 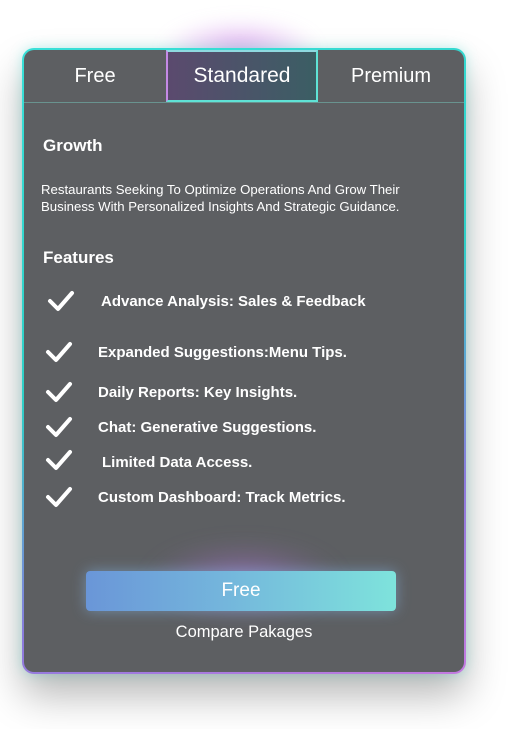 What do you see at coordinates (177, 462) in the screenshot?
I see `feature-label: Limited Data Access.` at bounding box center [177, 462].